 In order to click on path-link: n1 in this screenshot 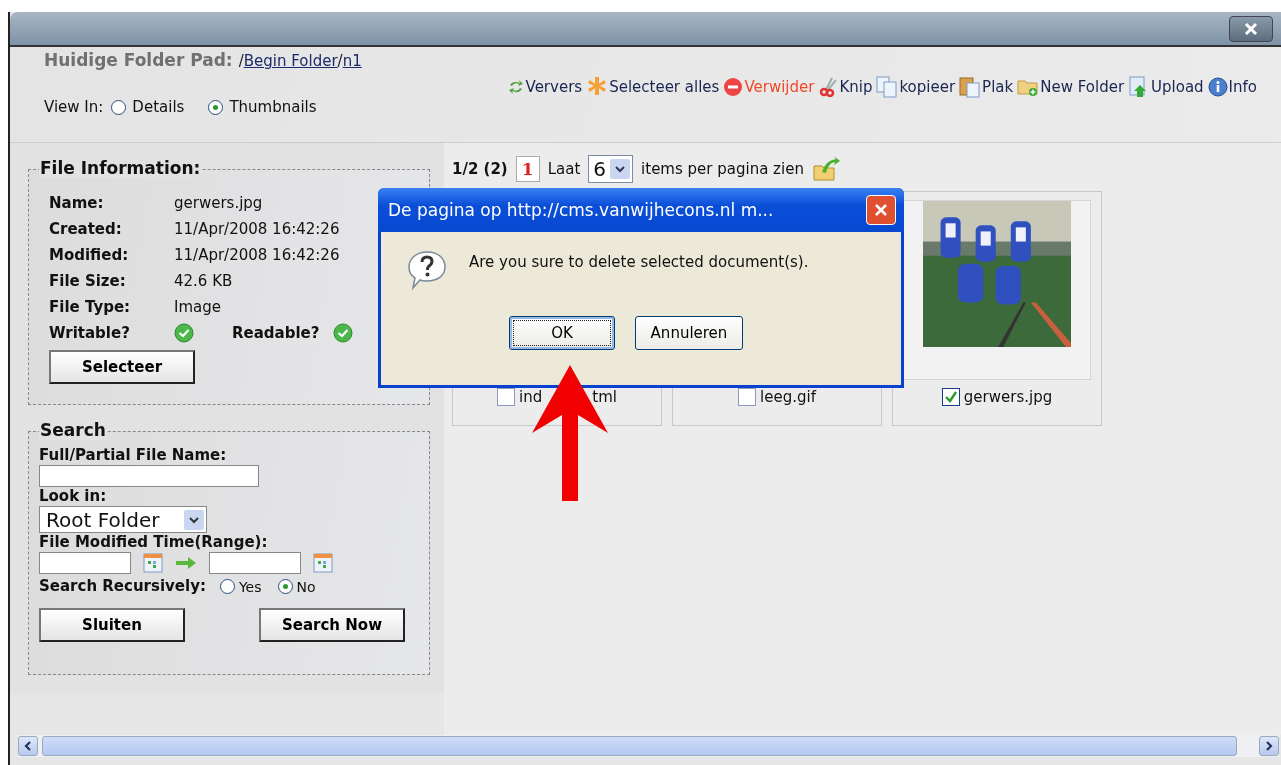, I will do `click(352, 61)`.